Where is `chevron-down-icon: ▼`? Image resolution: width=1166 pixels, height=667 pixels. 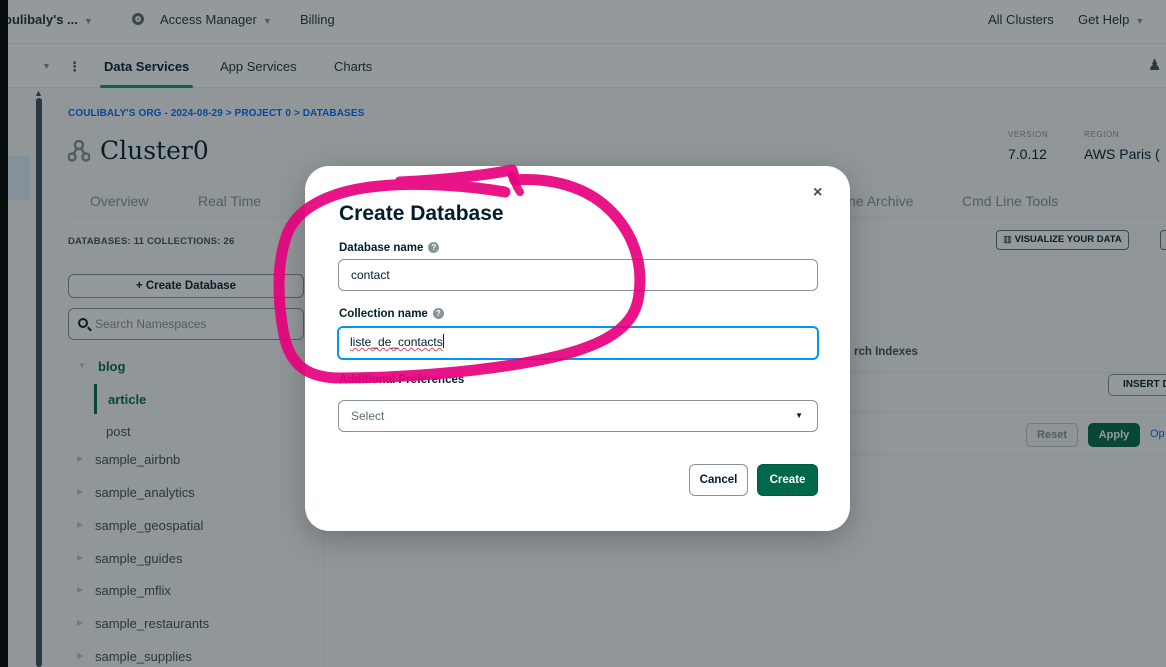 chevron-down-icon: ▼ is located at coordinates (799, 415).